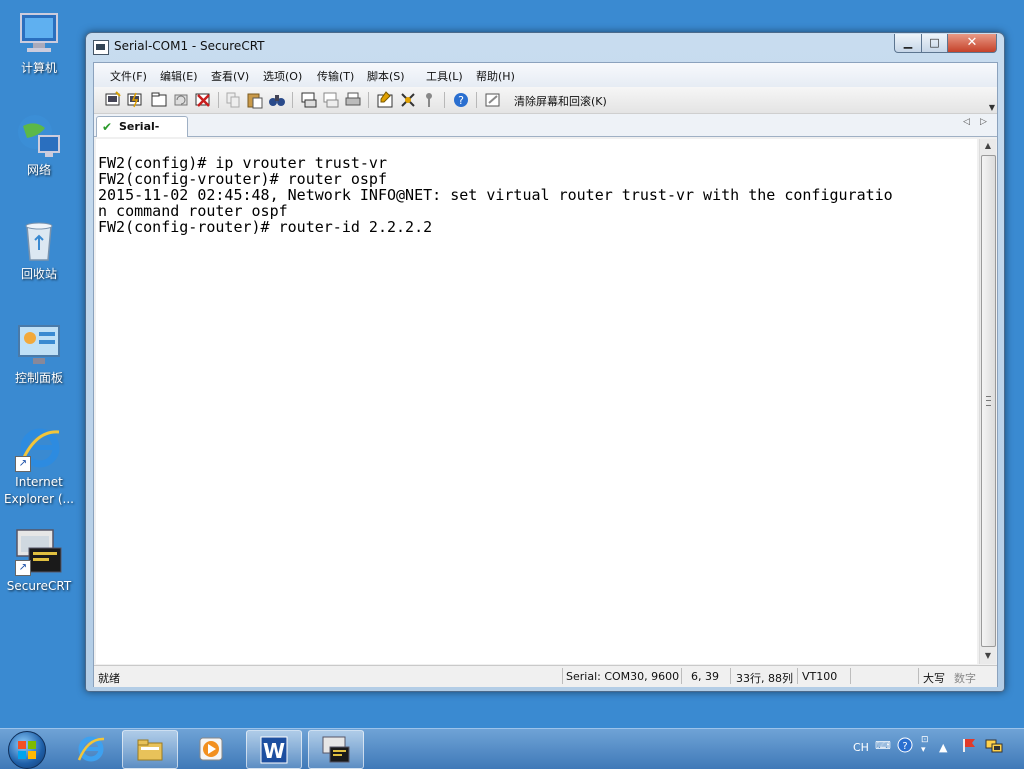  Describe the element at coordinates (493, 100) in the screenshot. I see `clear-screen-button` at that location.